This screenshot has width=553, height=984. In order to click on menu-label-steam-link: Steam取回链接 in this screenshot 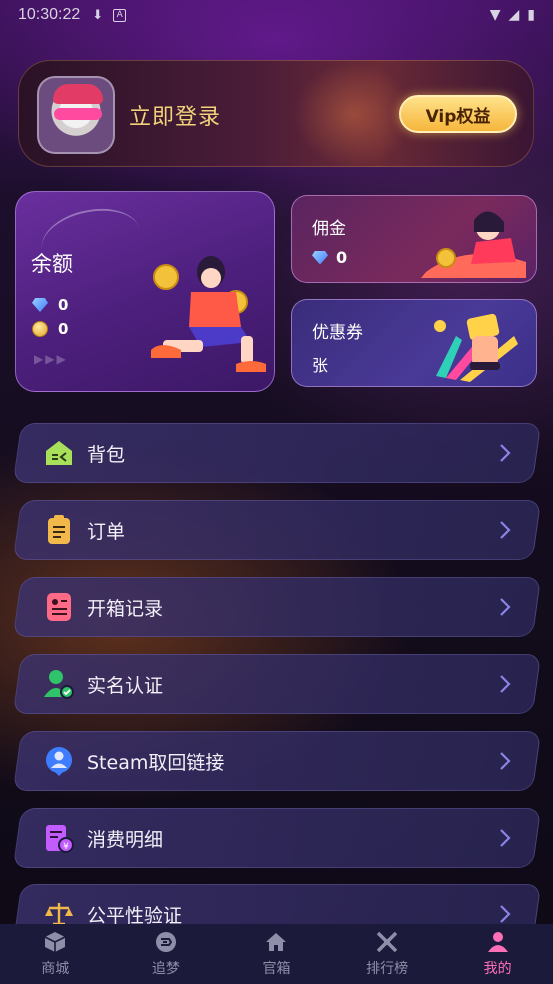, I will do `click(156, 762)`.